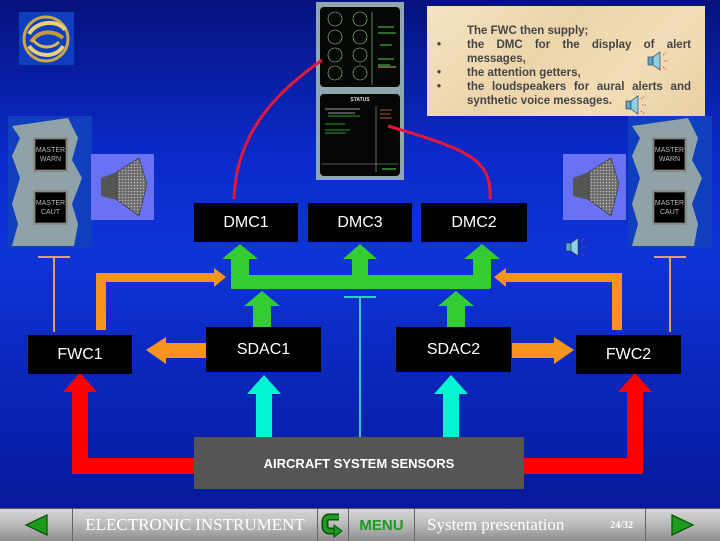  What do you see at coordinates (496, 524) in the screenshot?
I see `subtitle-text: System presentation` at bounding box center [496, 524].